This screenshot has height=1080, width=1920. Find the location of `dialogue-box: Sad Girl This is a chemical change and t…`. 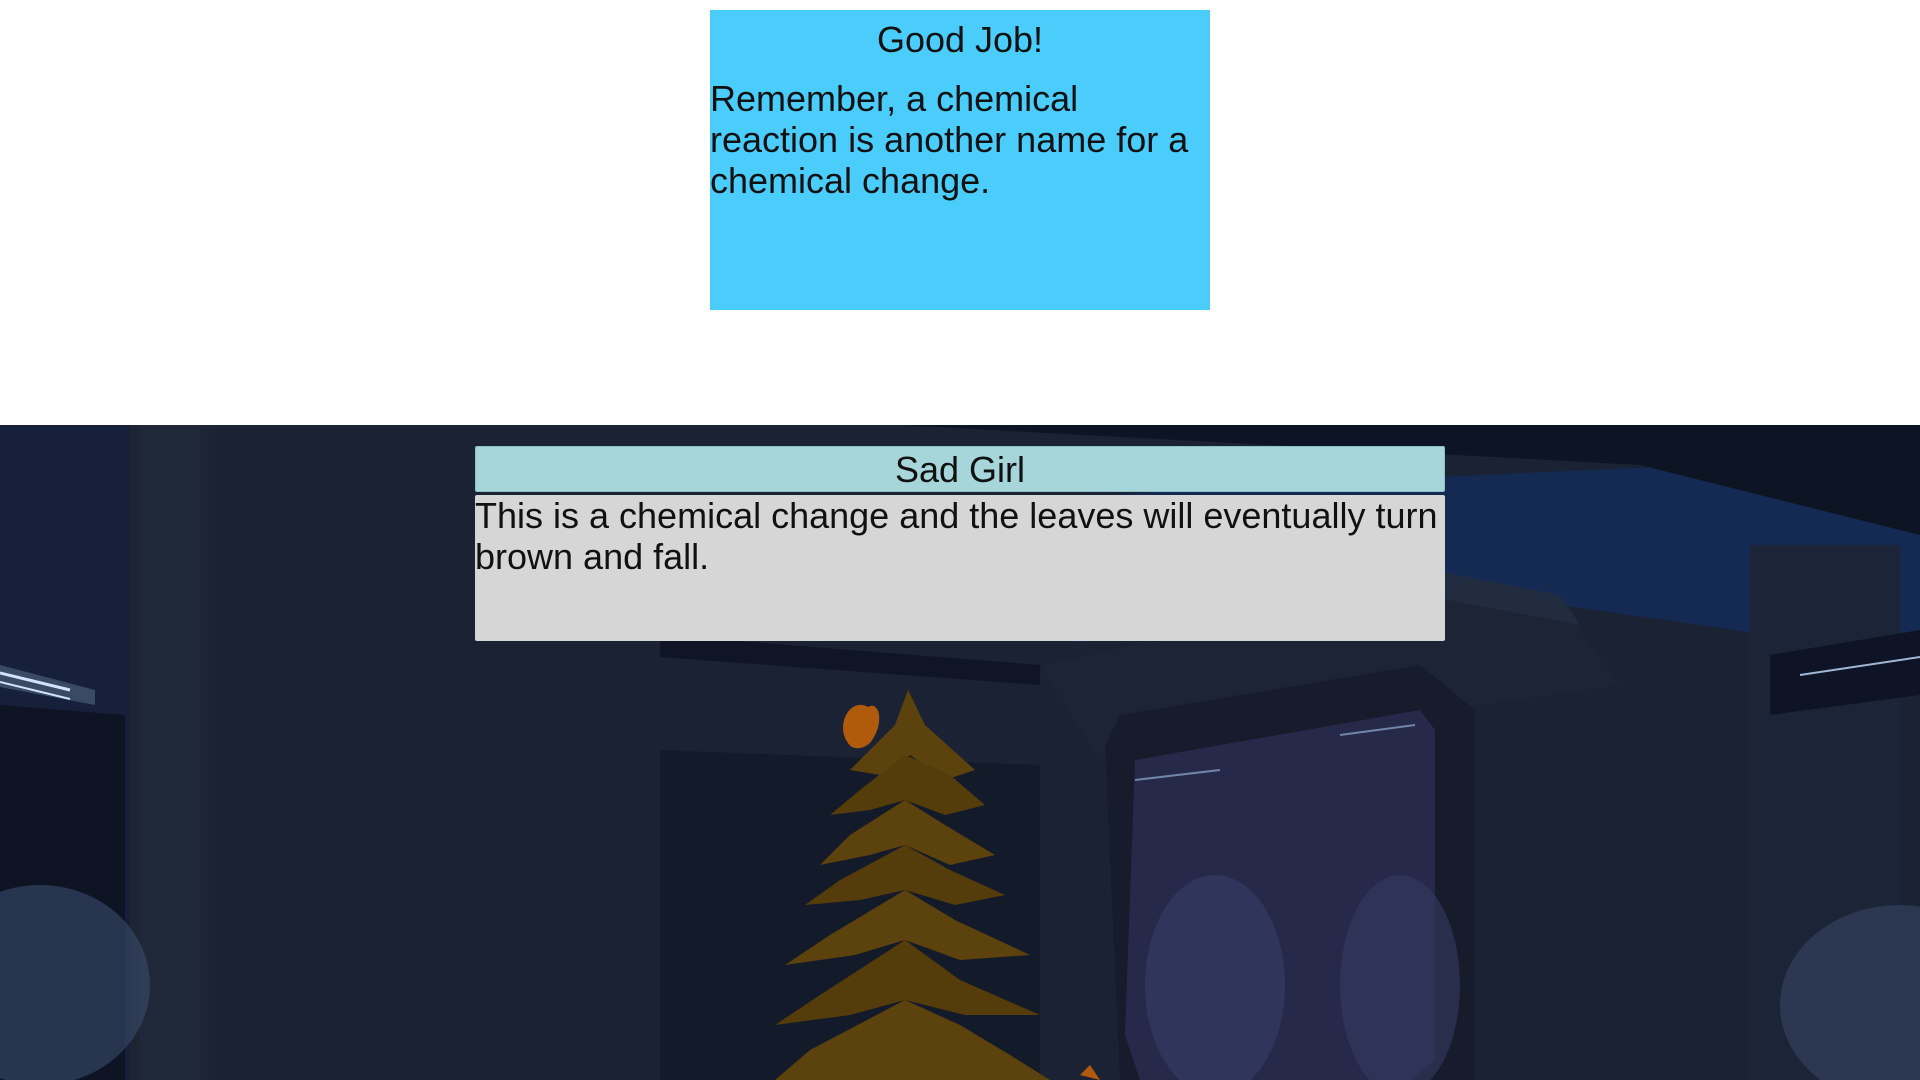

dialogue-box: Sad Girl This is a chemical change and t… is located at coordinates (960, 545).